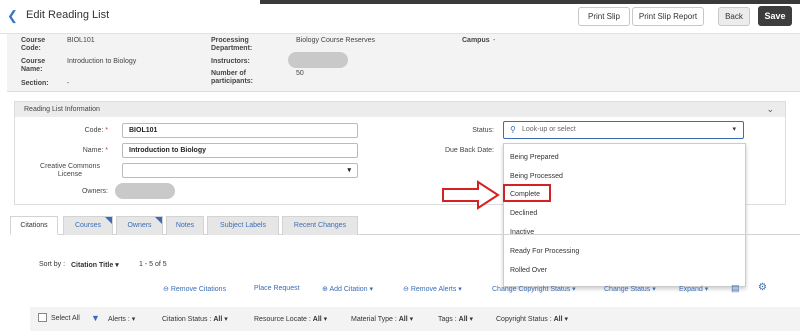 The image size is (800, 333). I want to click on status-option: Ready For Processing, so click(544, 251).